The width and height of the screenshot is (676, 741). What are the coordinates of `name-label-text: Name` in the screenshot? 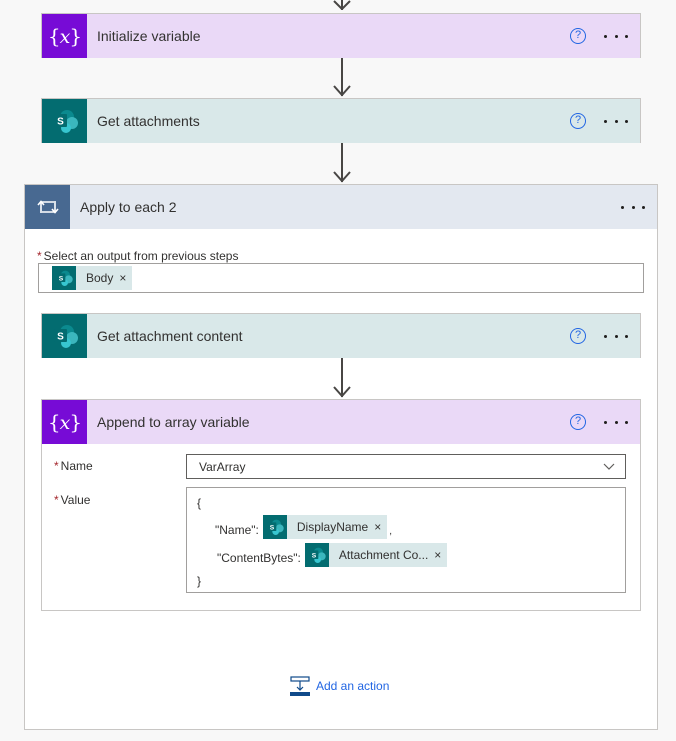 It's located at (76, 466).